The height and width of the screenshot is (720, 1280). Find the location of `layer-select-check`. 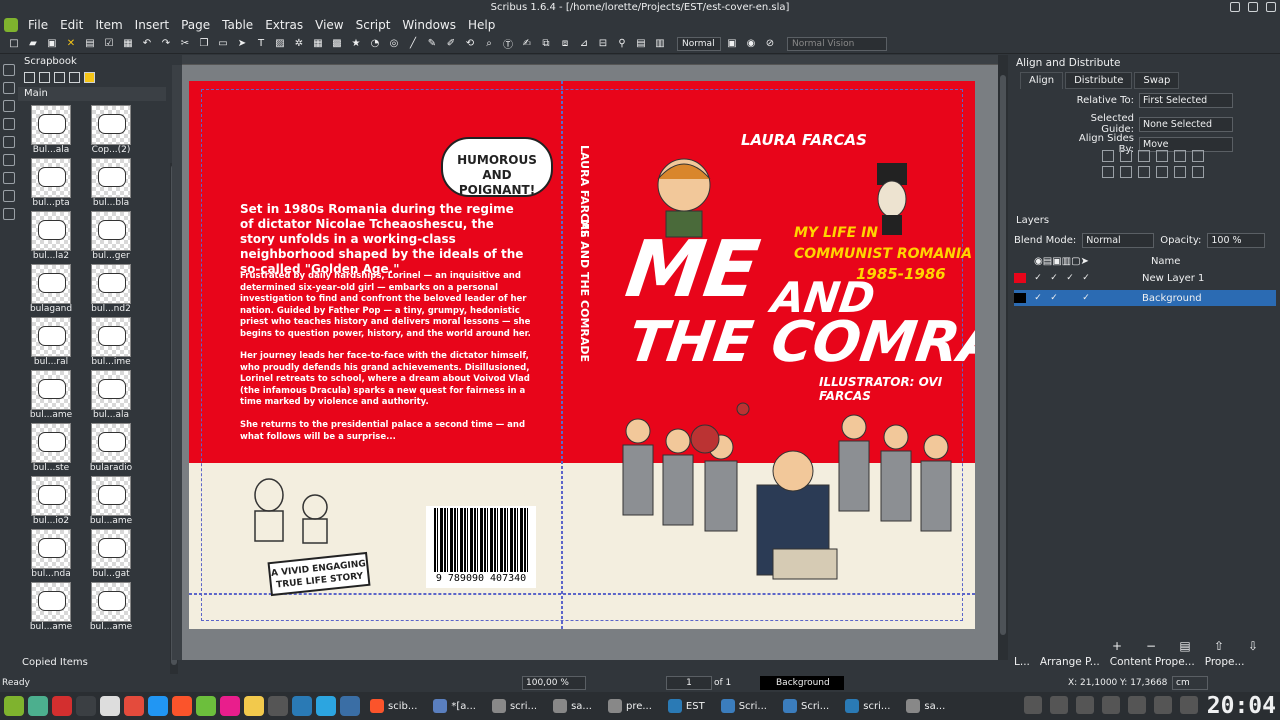

layer-select-check is located at coordinates (1118, 278).